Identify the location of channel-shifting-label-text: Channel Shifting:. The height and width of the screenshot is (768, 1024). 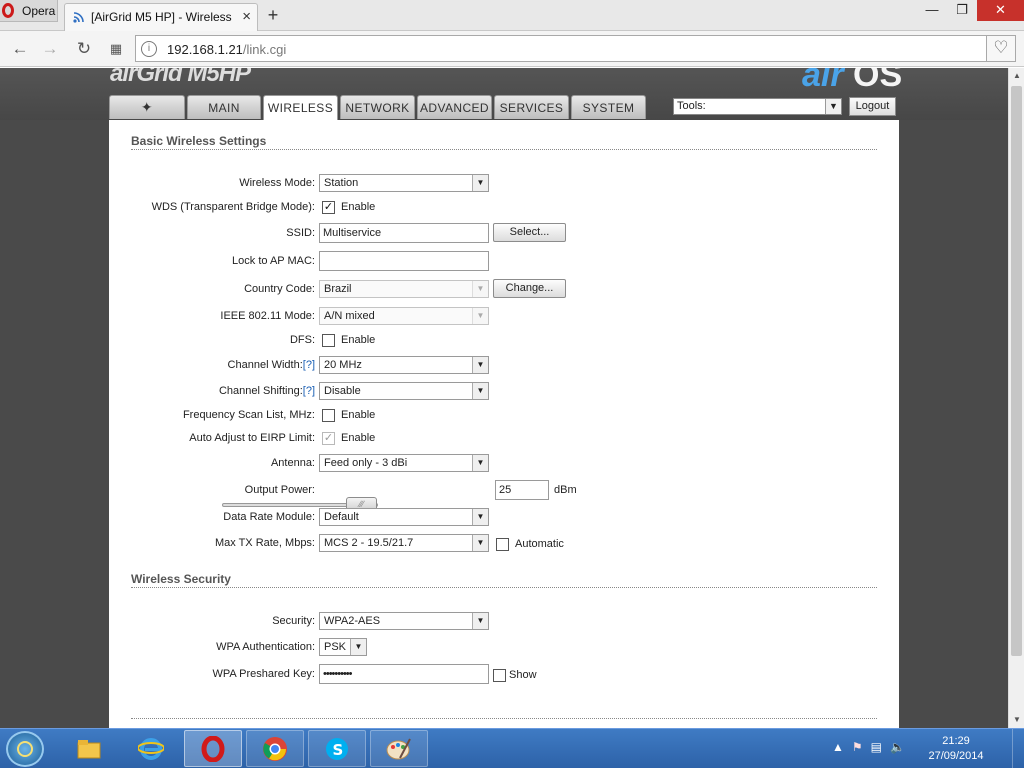
(260, 391).